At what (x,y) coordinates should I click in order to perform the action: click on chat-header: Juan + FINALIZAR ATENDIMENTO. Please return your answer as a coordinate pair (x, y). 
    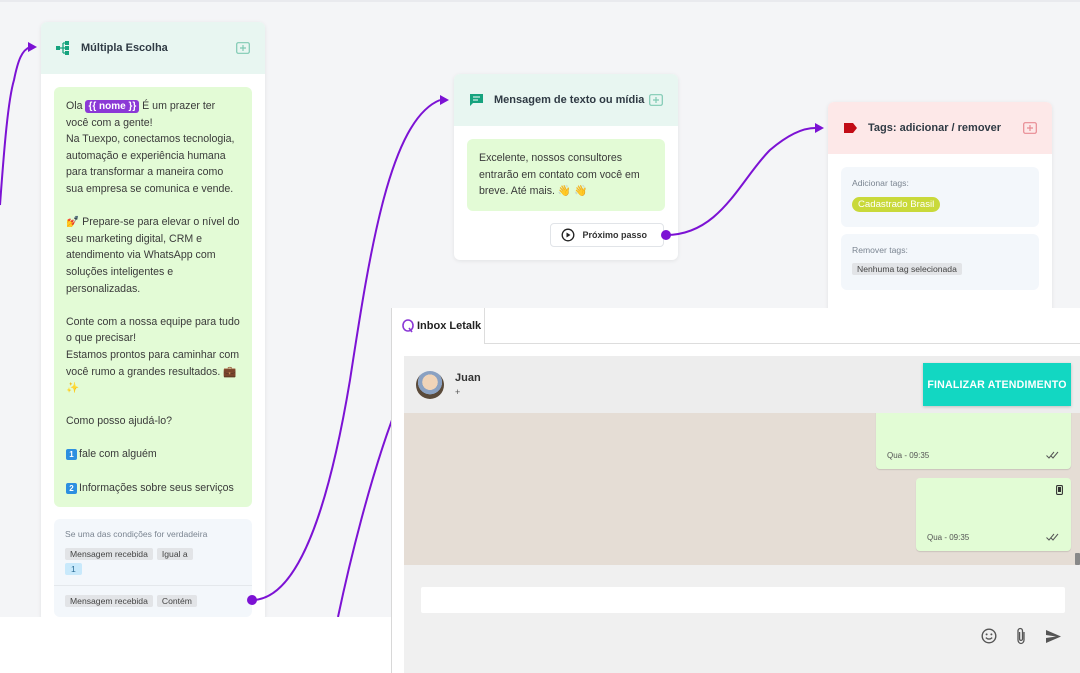
    Looking at the image, I should click on (742, 384).